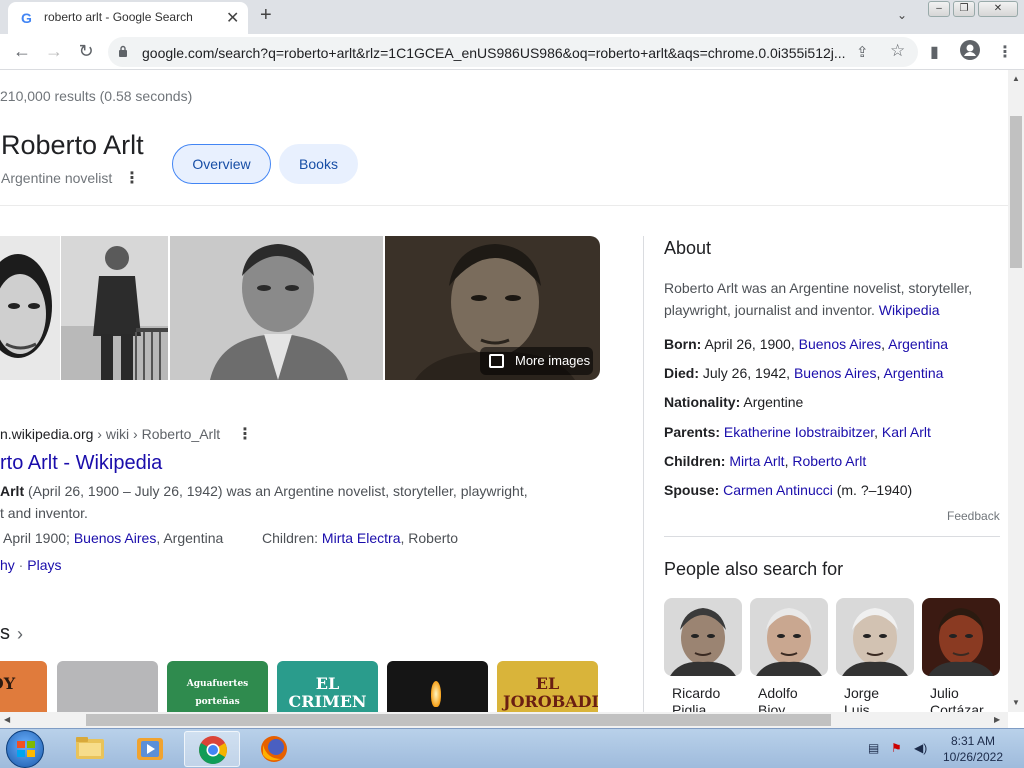  Describe the element at coordinates (458, 720) in the screenshot. I see `horizontal-scroll-thumb` at that location.